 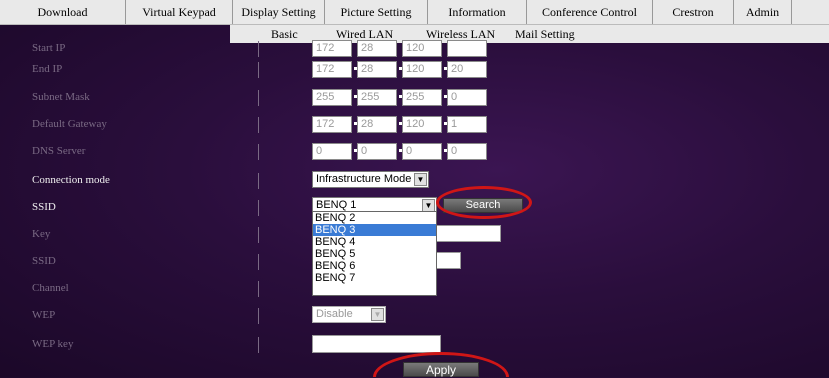 I want to click on ssid-option: BENQ 5, so click(x=374, y=254).